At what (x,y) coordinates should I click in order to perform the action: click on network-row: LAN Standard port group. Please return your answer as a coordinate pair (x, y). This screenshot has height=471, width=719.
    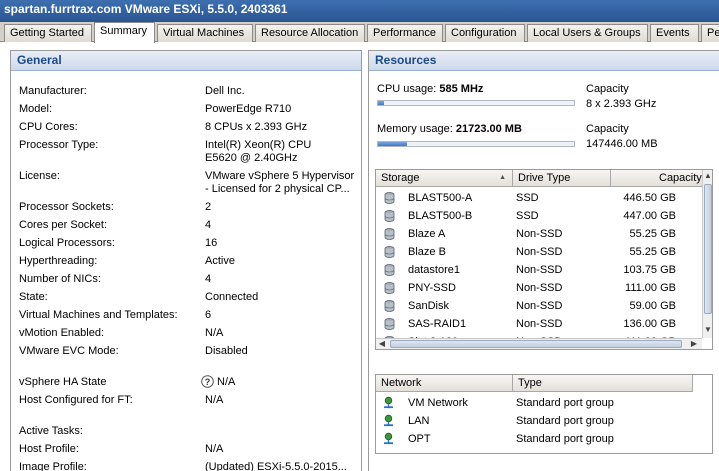
    Looking at the image, I should click on (539, 421).